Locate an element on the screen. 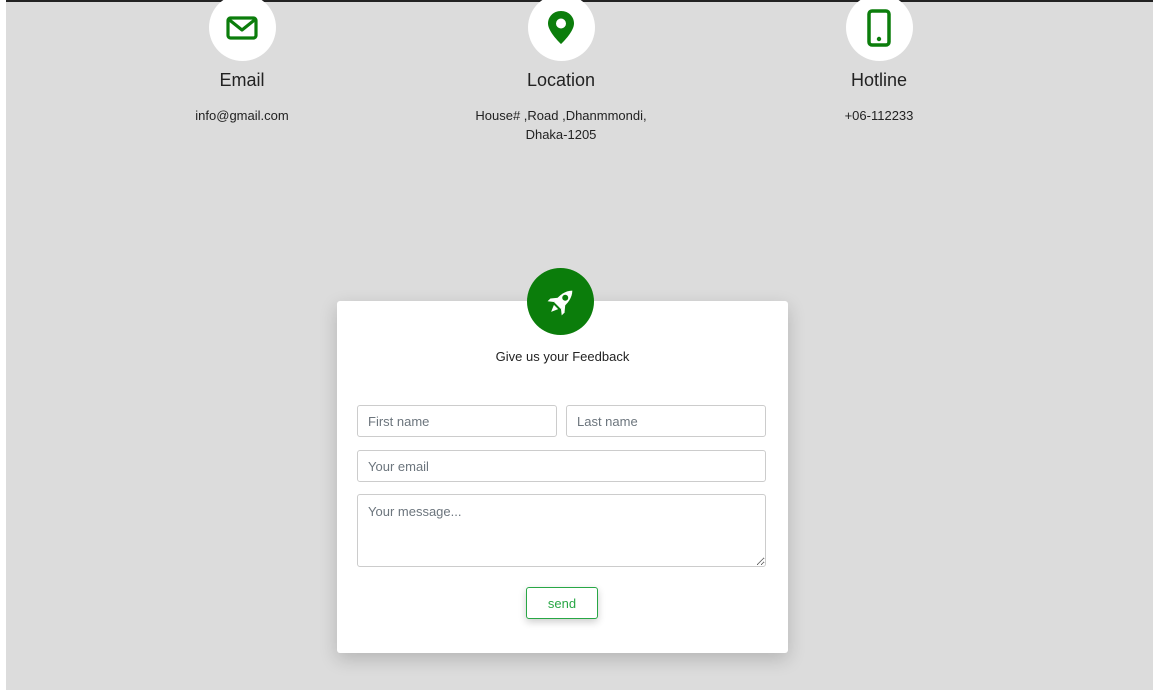 The image size is (1153, 690). hotline-number: +06-112233 is located at coordinates (879, 115).